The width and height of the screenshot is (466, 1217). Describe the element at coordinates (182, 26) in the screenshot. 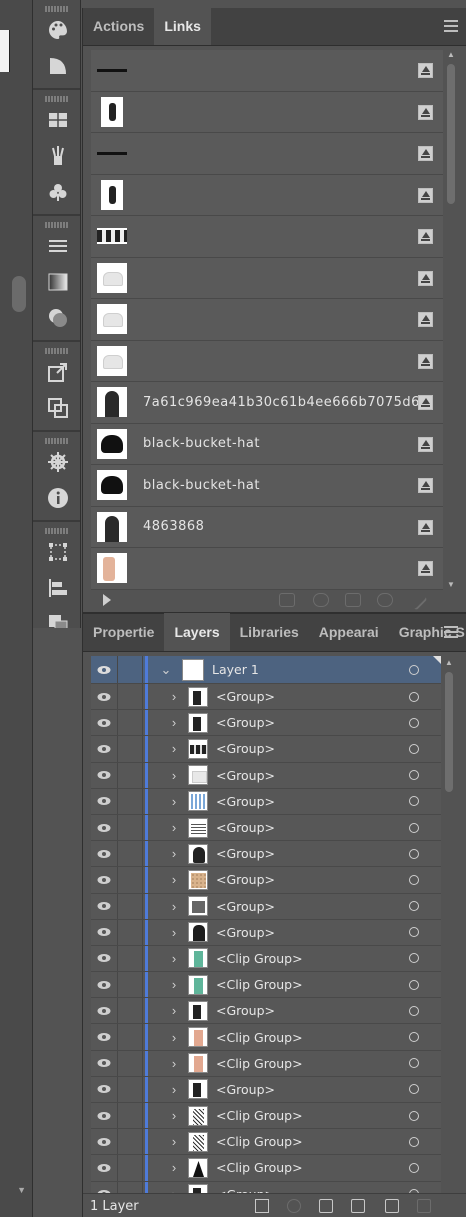

I see `links-tab-links: Links` at that location.